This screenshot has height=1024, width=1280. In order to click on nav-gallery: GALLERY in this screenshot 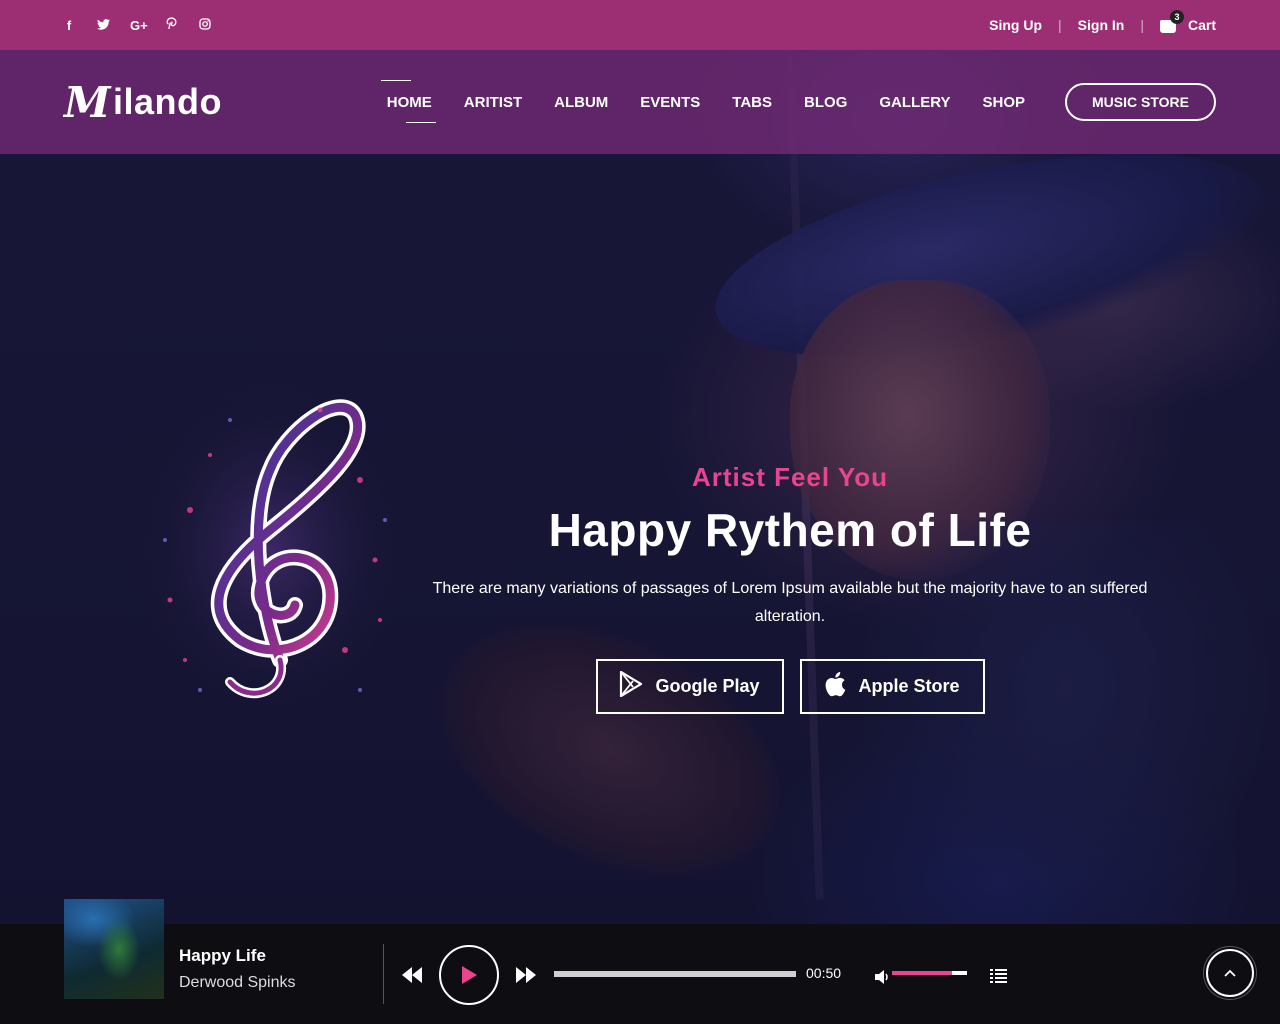, I will do `click(914, 102)`.